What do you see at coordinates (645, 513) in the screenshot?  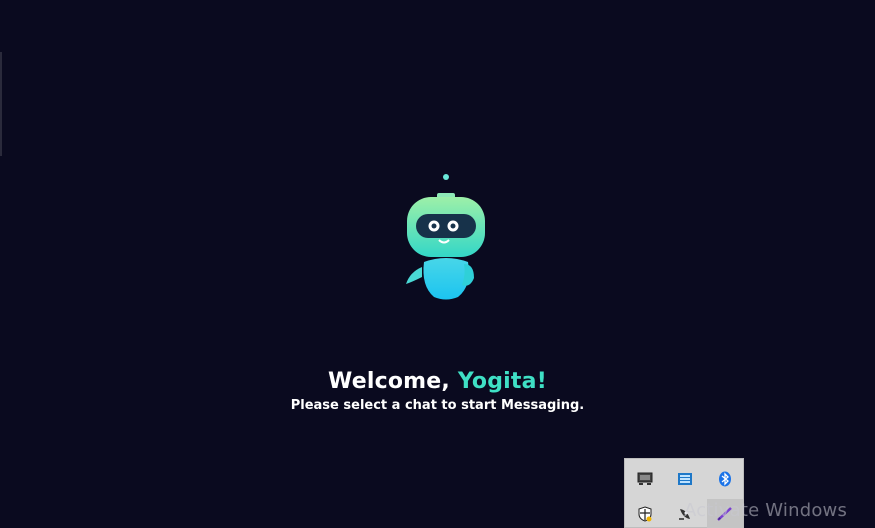 I see `security-shield-icon` at bounding box center [645, 513].